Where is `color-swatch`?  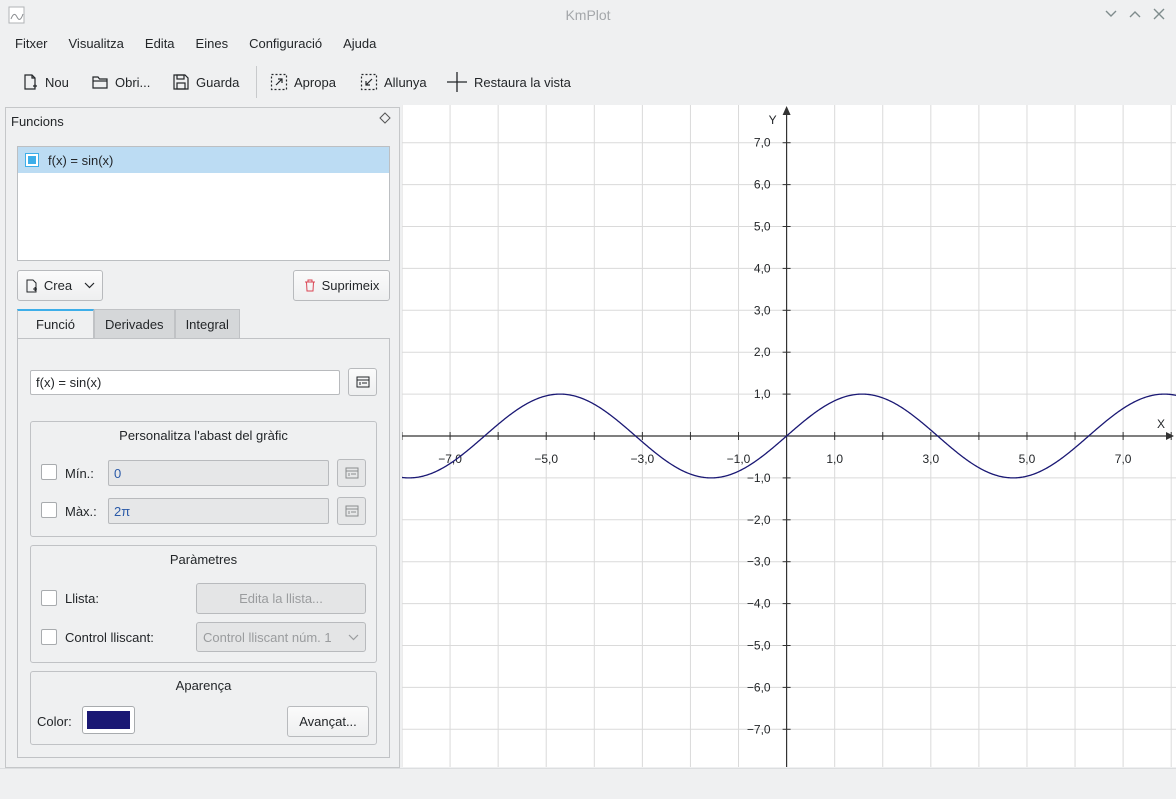 color-swatch is located at coordinates (108, 720).